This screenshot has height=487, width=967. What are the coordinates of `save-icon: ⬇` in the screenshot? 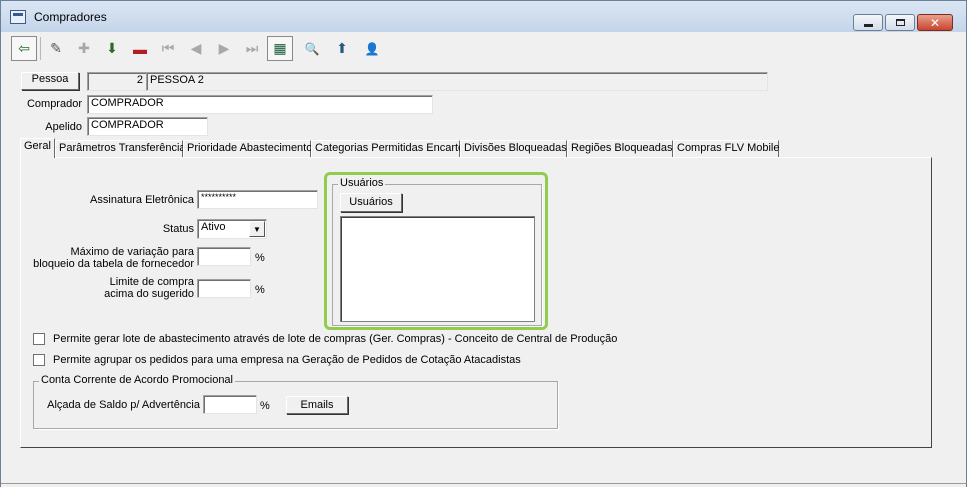 It's located at (112, 48).